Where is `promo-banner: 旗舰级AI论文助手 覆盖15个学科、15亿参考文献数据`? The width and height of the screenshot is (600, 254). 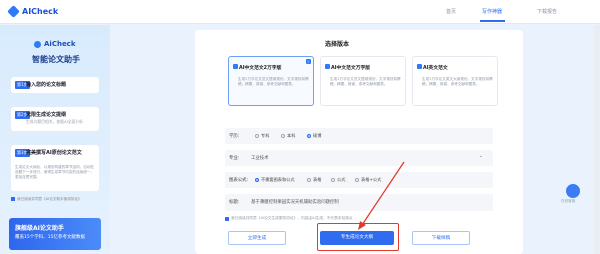
promo-banner: 旗舰级AI论文助手 覆盖15个学科、15亿参考文献数据 is located at coordinates (55, 234).